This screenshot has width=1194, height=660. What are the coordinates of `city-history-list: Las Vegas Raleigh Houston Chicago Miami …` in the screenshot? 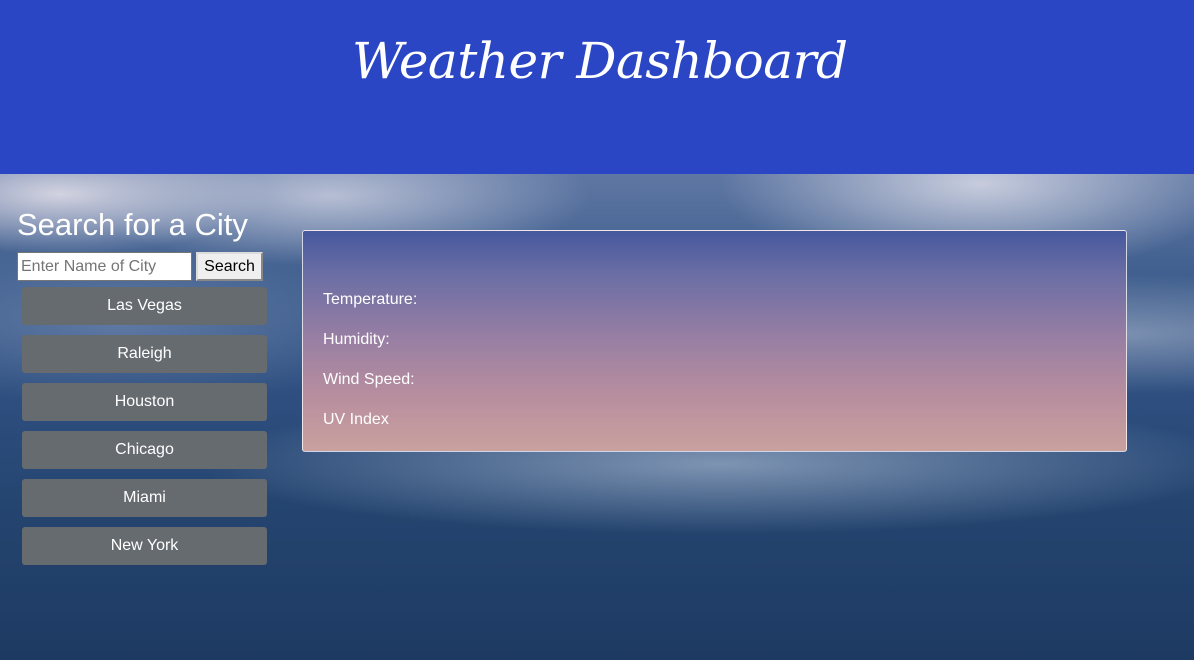 It's located at (144, 431).